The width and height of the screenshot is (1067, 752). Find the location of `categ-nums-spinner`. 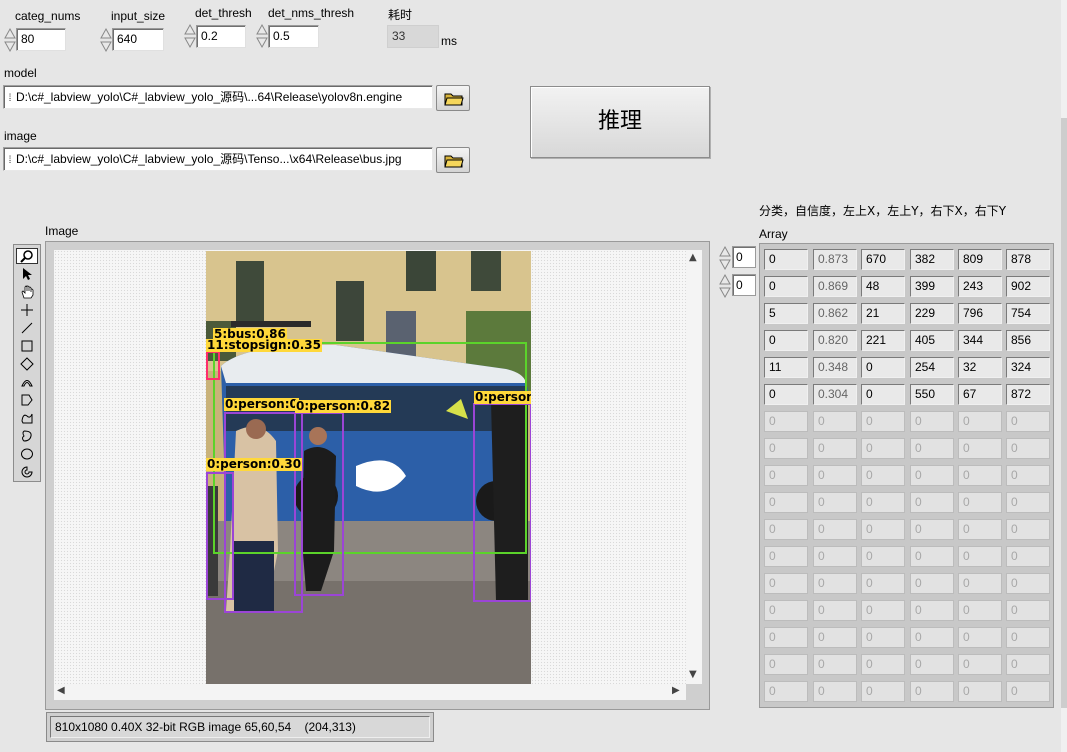

categ-nums-spinner is located at coordinates (10, 40).